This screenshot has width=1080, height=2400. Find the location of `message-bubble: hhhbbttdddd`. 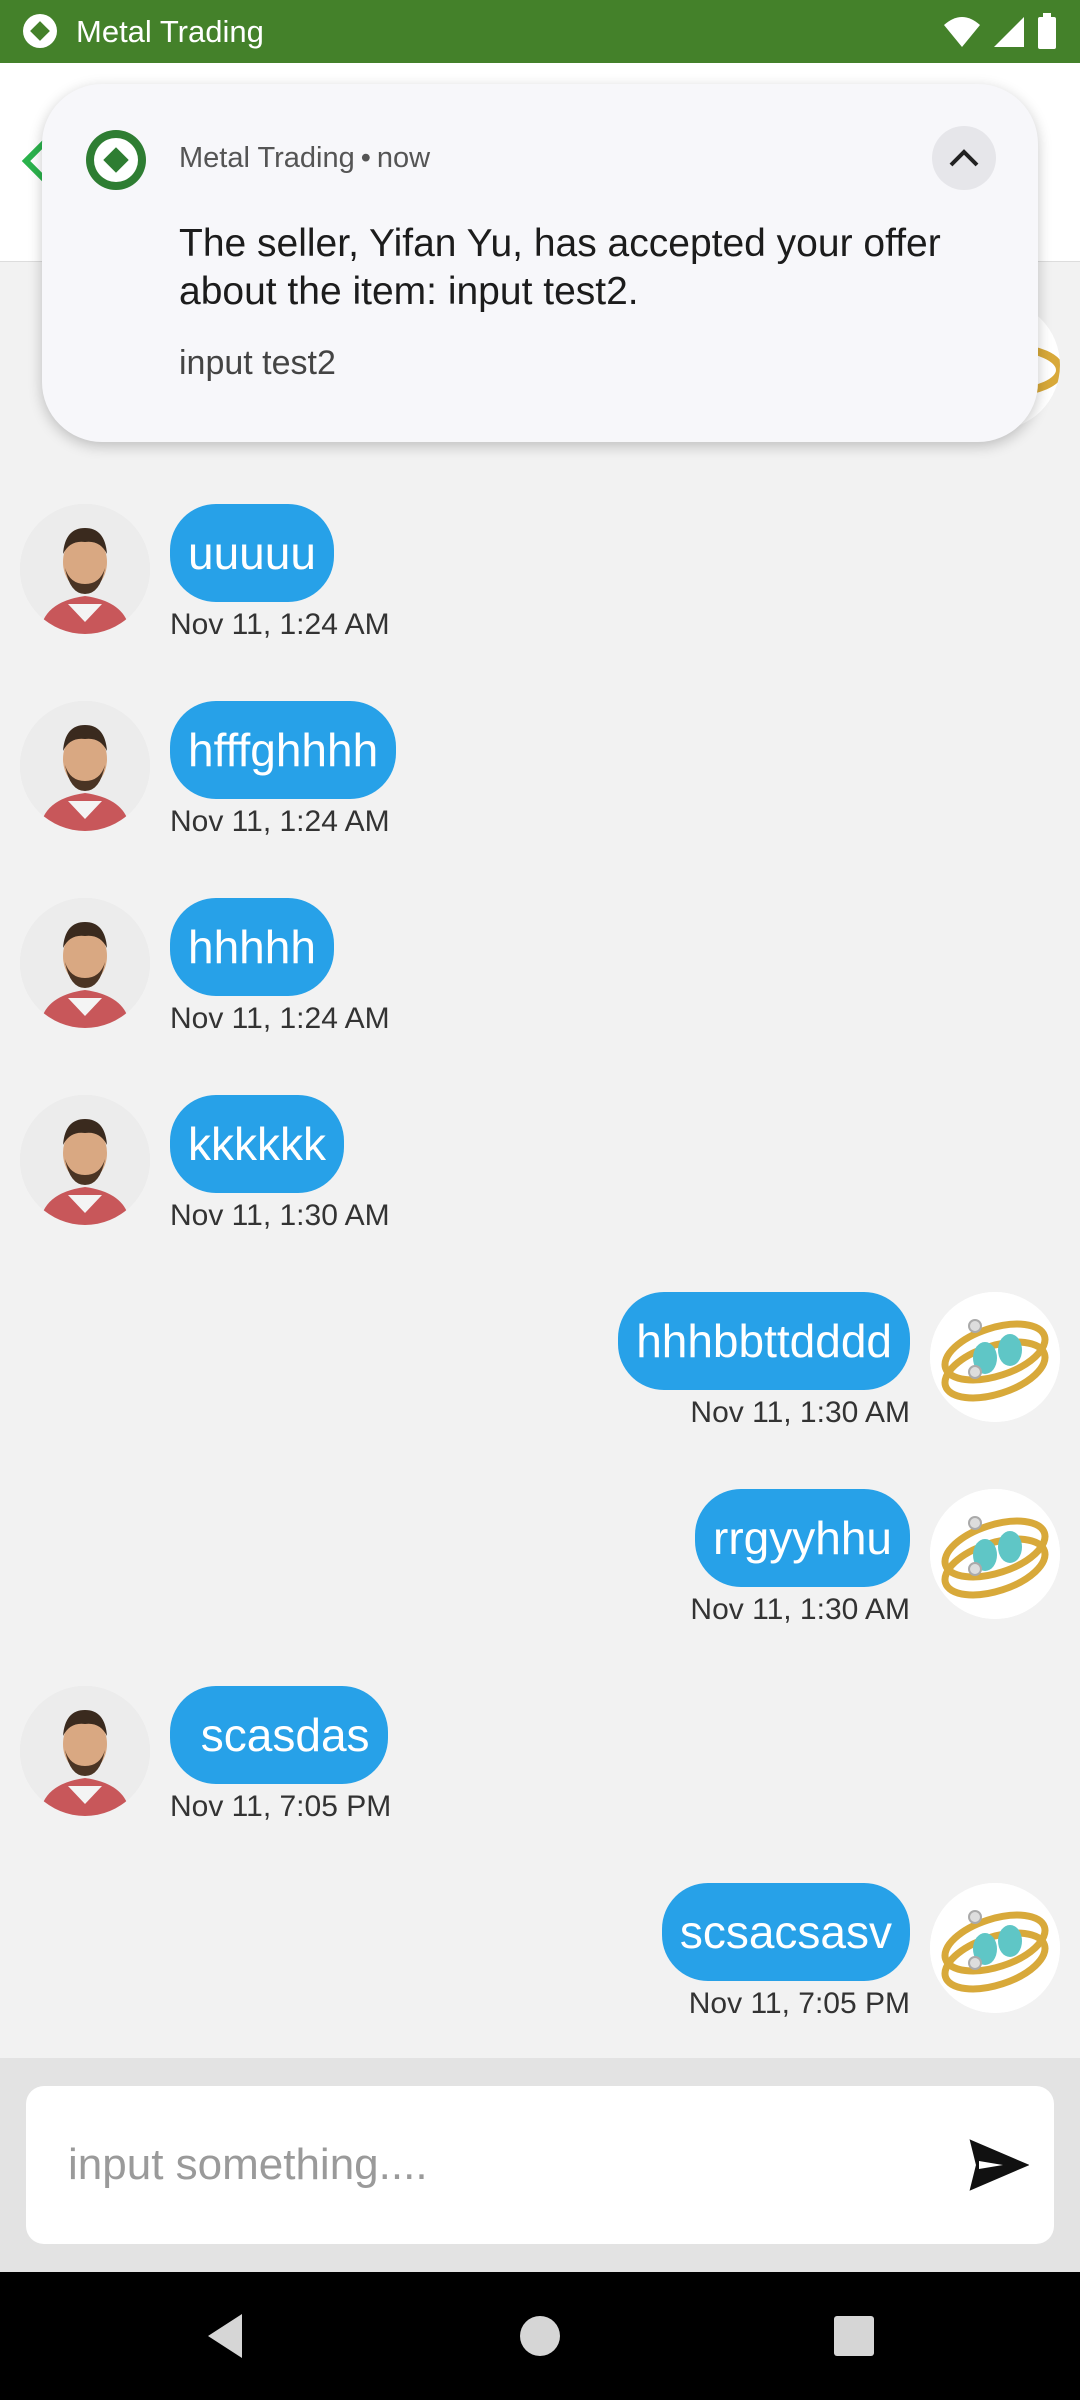

message-bubble: hhhbbttdddd is located at coordinates (764, 1341).